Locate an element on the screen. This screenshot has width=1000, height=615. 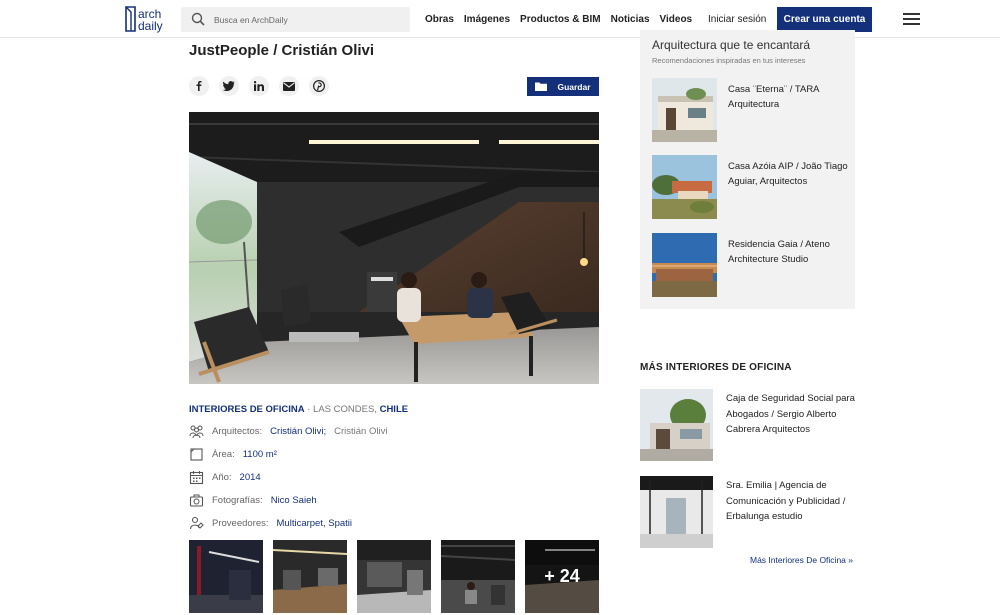
archdaily-logo: arch daily is located at coordinates (146, 19).